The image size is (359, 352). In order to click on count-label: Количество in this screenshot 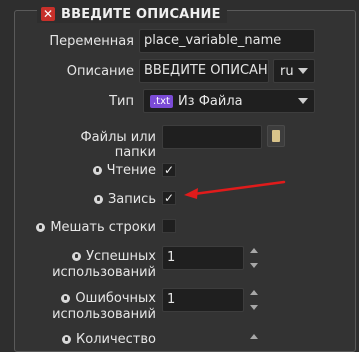, I will do `click(103, 339)`.